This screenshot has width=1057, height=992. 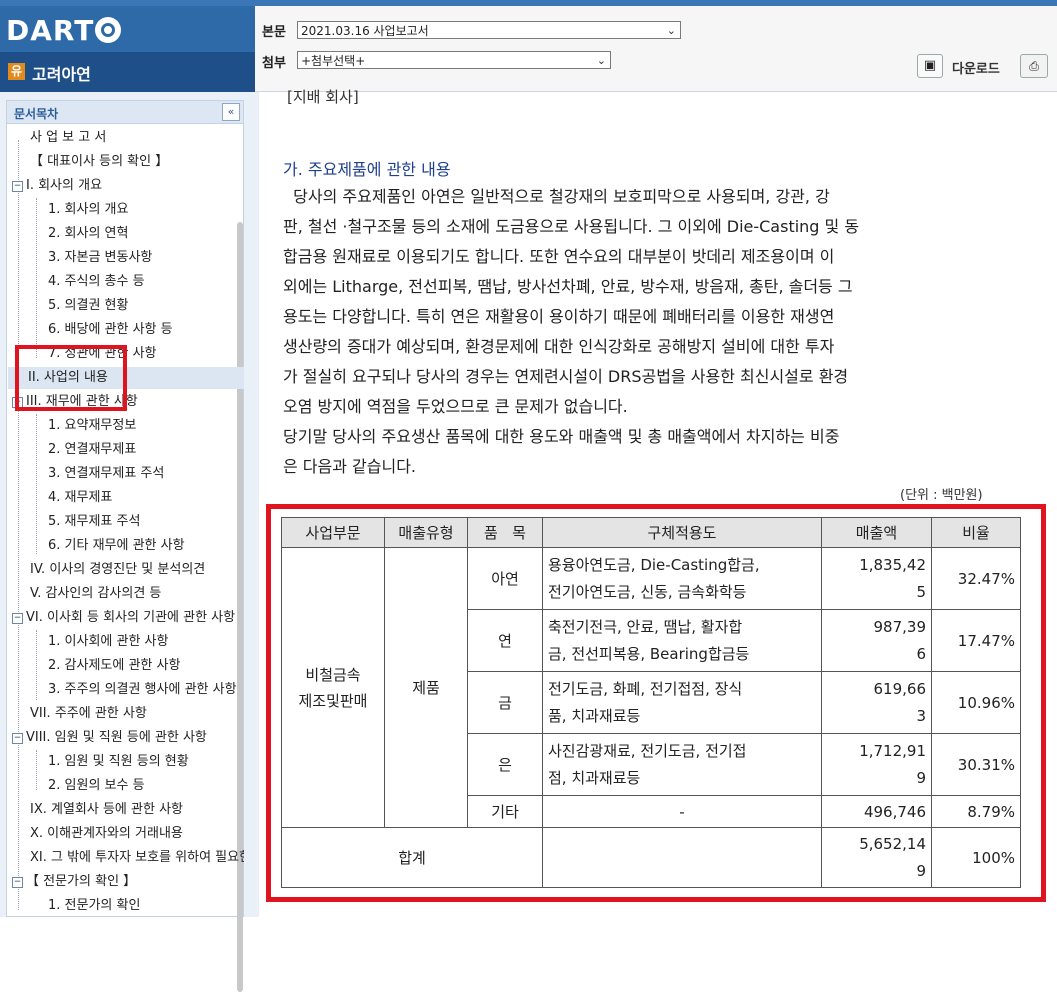 I want to click on text-line: 은 다음과 같습니다., so click(x=350, y=466).